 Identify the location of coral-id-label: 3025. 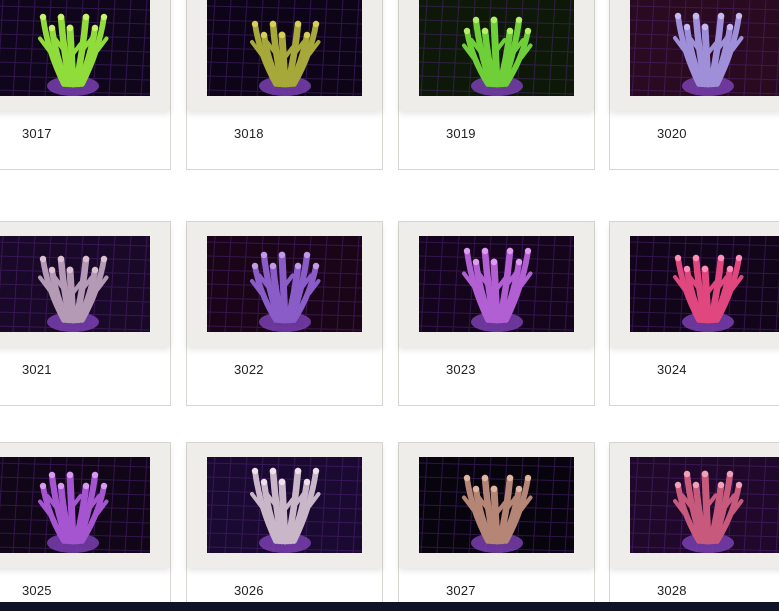
(37, 590).